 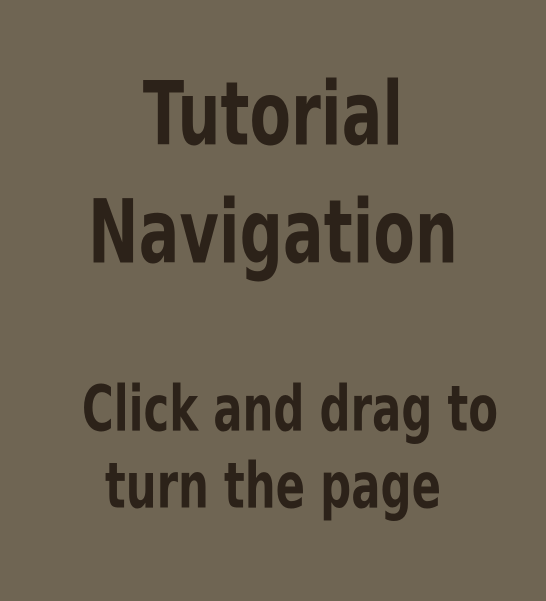 I want to click on page-title-line-1: Tutorial, so click(x=273, y=114).